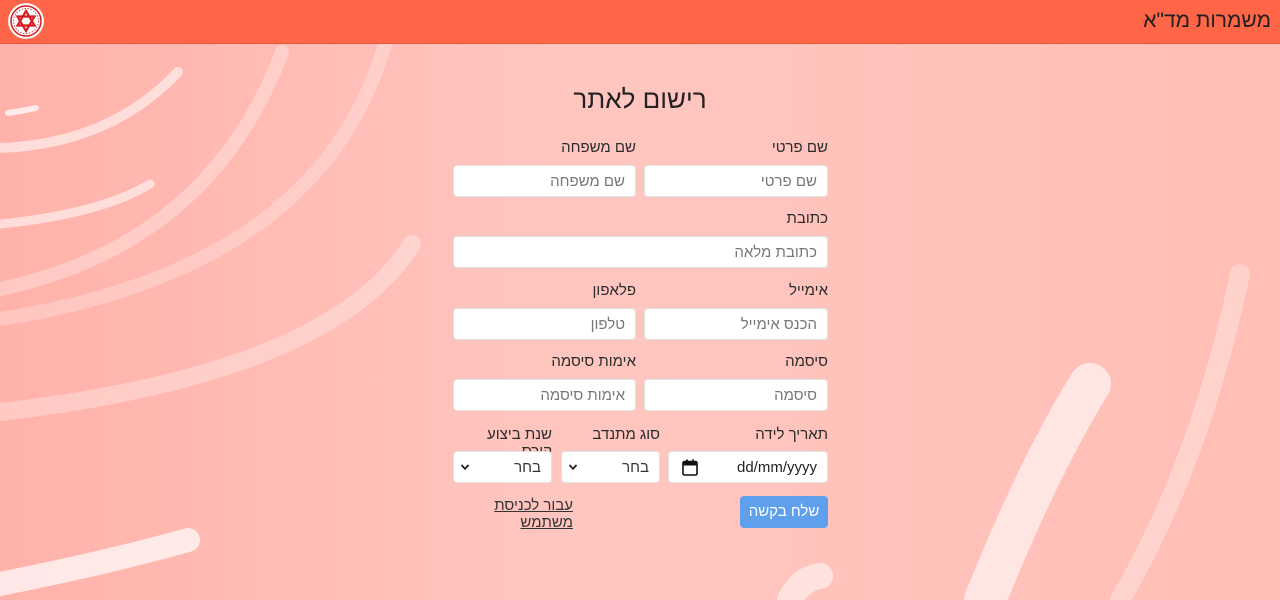 The height and width of the screenshot is (600, 1280). I want to click on last-name-field: שם משפחה, so click(544, 181).